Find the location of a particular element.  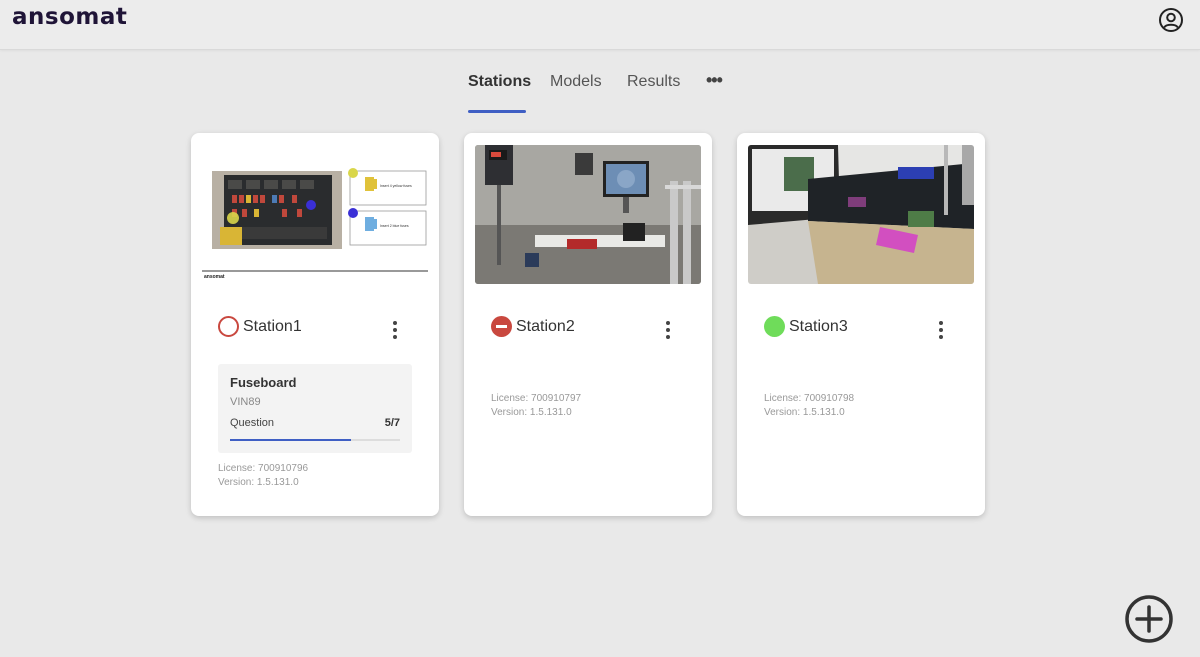

tab-results: Results is located at coordinates (653, 82).